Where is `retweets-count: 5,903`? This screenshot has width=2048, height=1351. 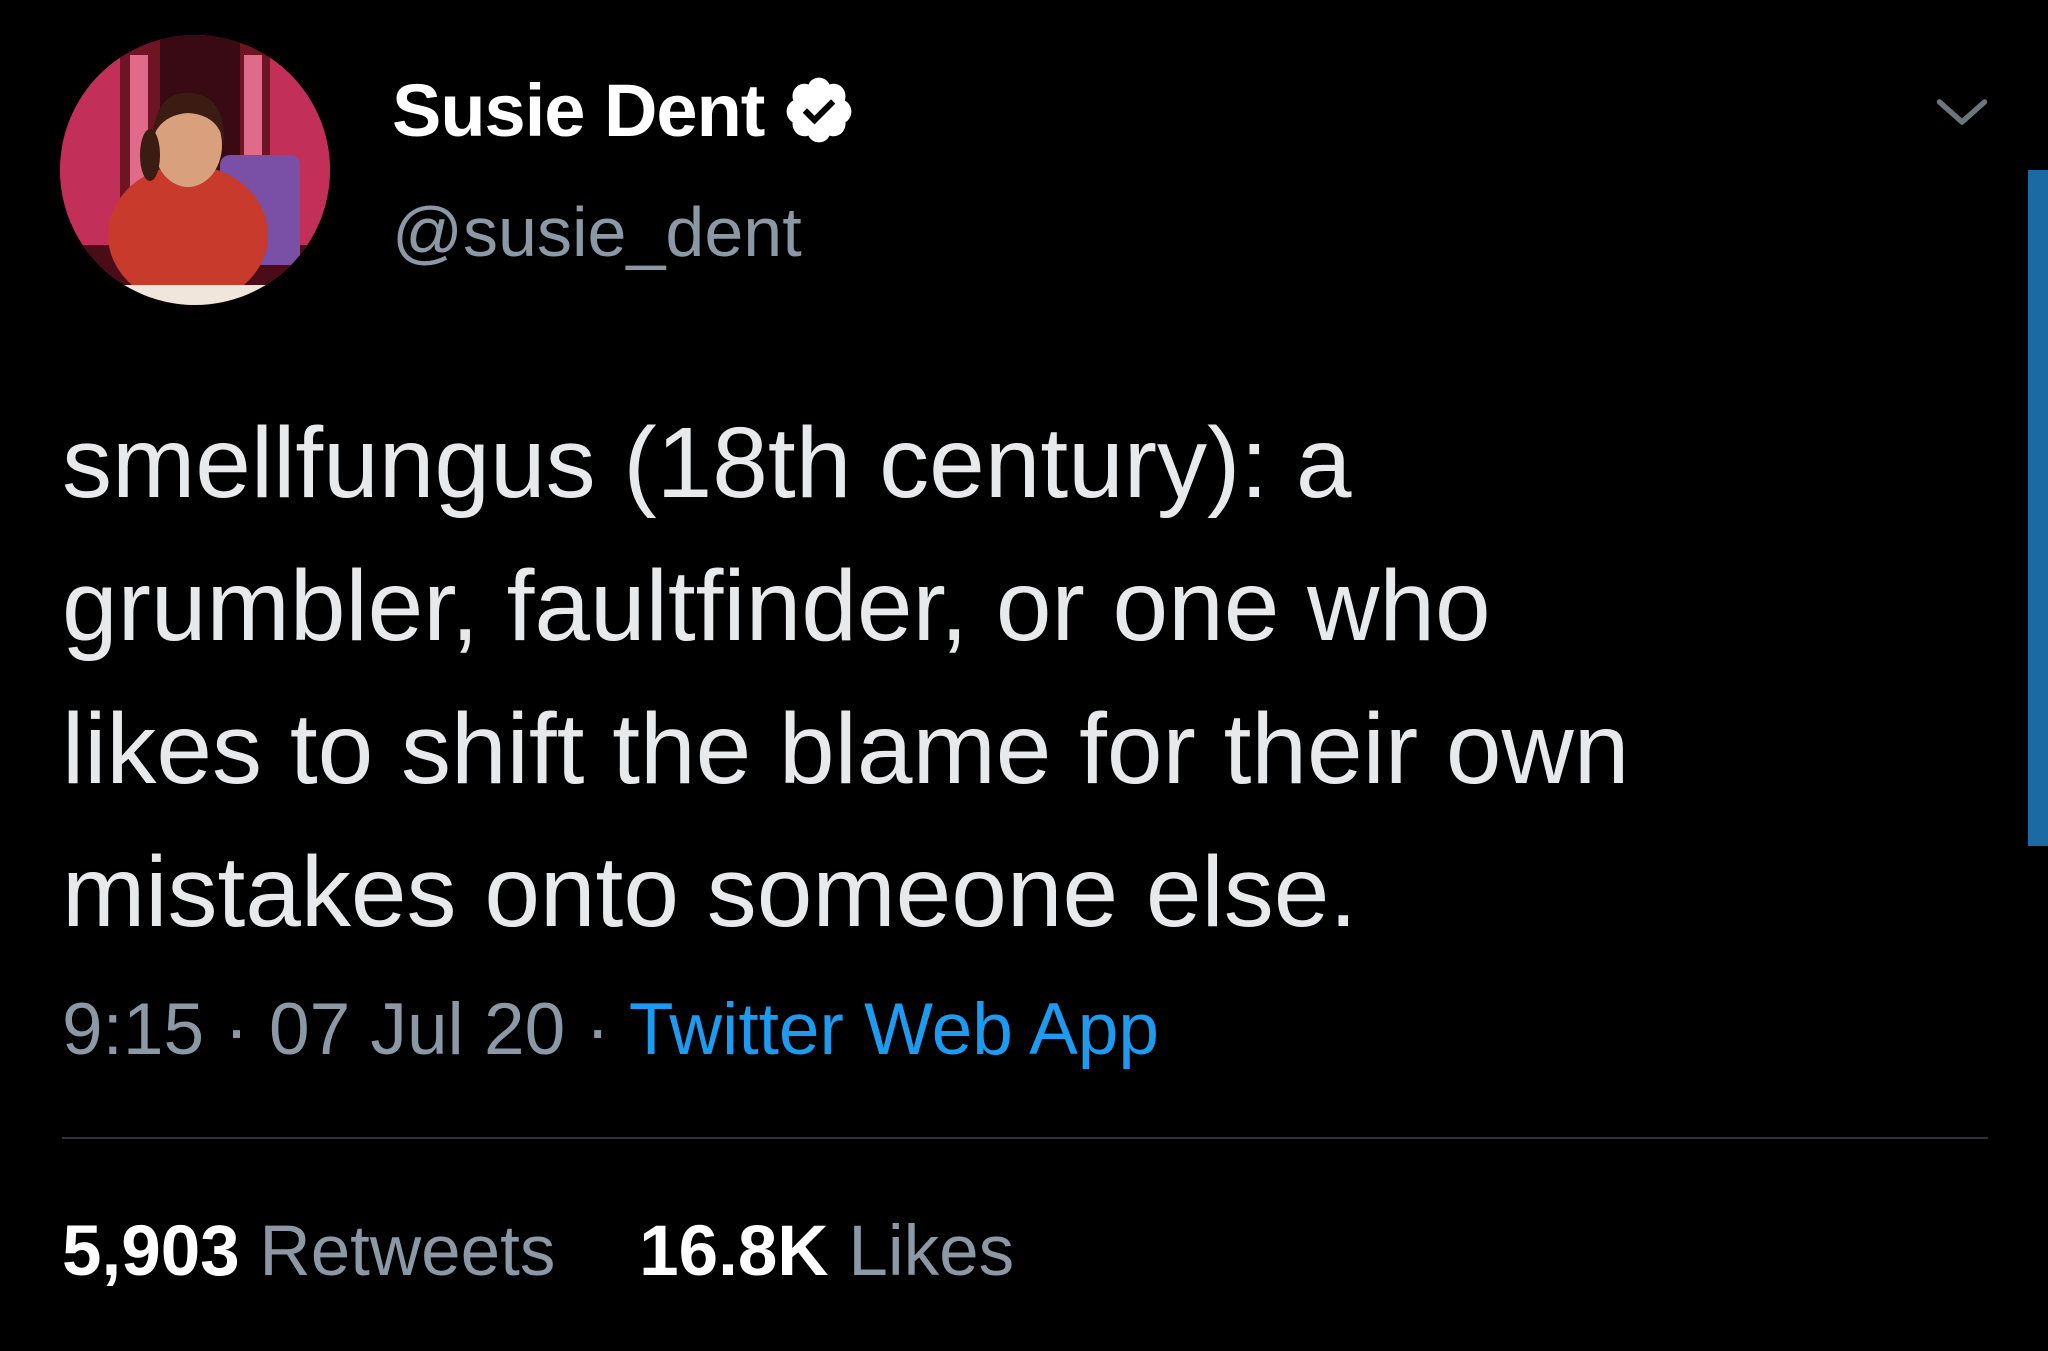 retweets-count: 5,903 is located at coordinates (151, 1251).